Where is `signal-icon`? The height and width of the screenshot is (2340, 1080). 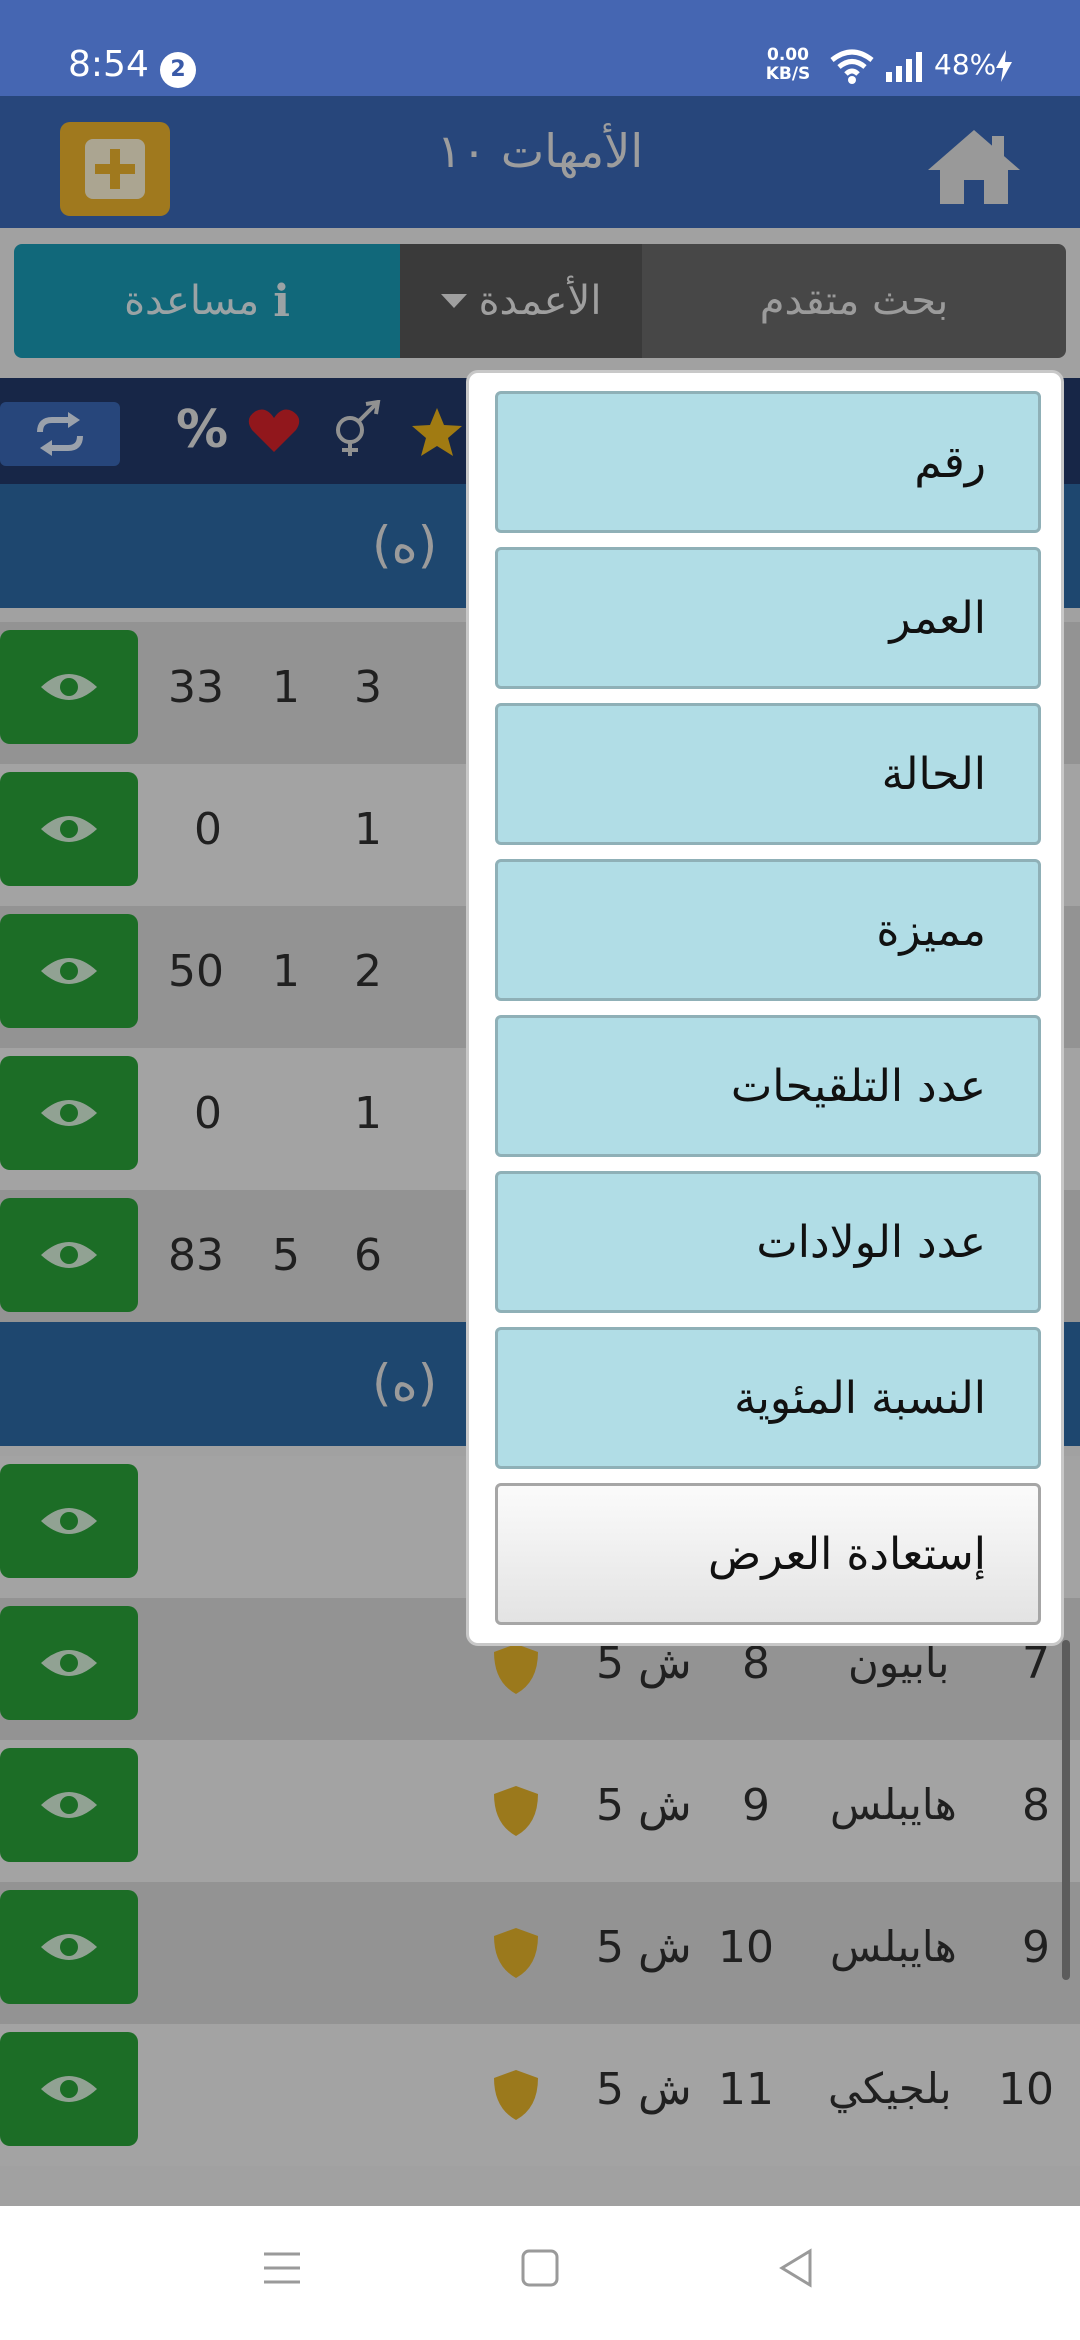
signal-icon is located at coordinates (904, 67).